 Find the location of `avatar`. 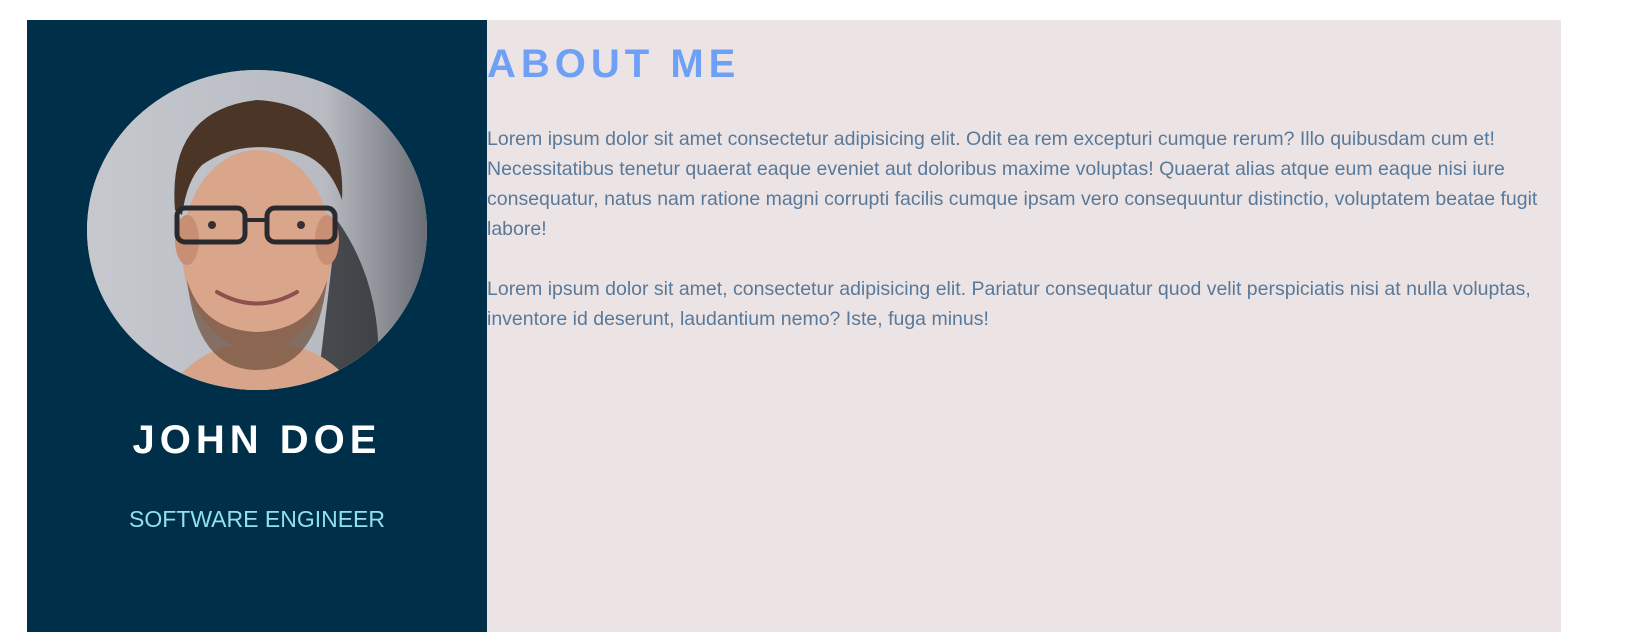

avatar is located at coordinates (257, 230).